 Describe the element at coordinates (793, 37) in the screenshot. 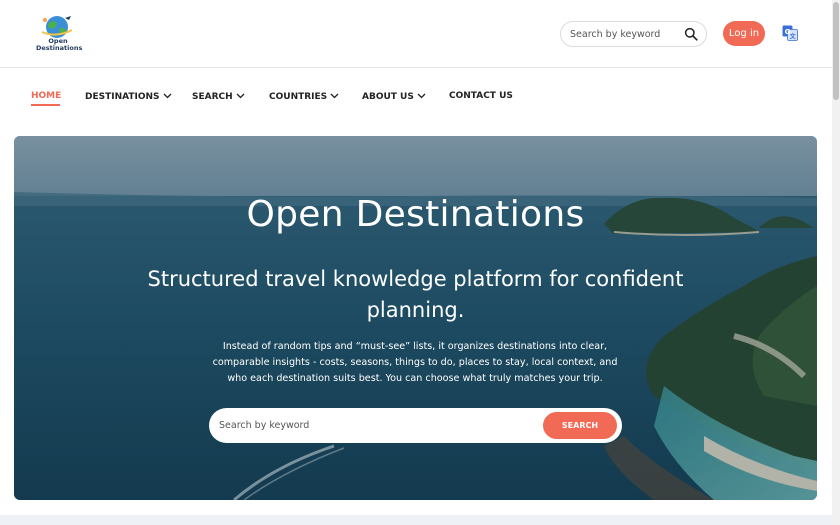

I see `svg-text: 文` at that location.